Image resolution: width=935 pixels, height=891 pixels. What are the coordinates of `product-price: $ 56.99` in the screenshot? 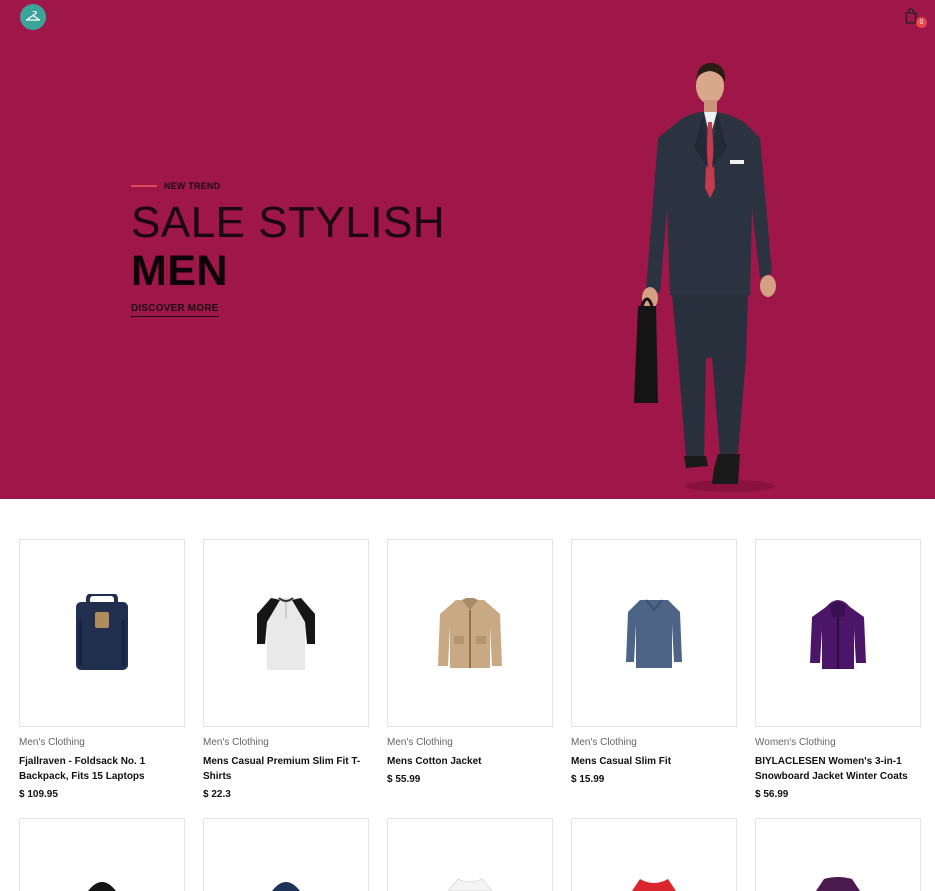 It's located at (772, 794).